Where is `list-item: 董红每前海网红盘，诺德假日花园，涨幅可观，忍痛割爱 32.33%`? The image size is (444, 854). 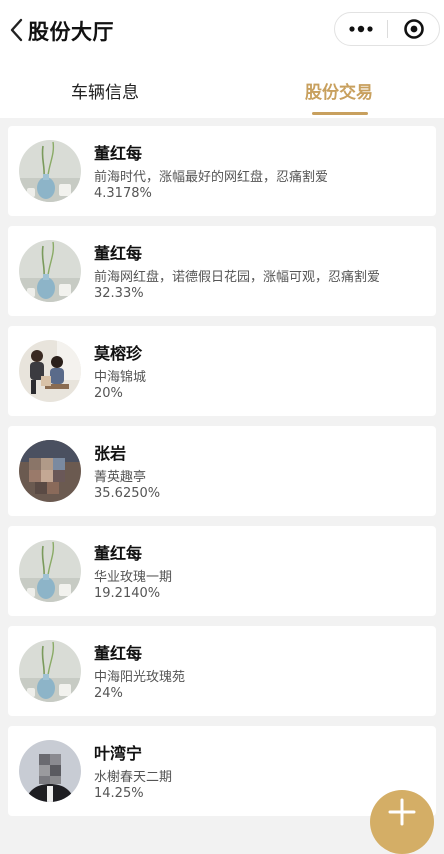 list-item: 董红每前海网红盘，诺德假日花园，涨幅可观，忍痛割爱 32.33% is located at coordinates (222, 271).